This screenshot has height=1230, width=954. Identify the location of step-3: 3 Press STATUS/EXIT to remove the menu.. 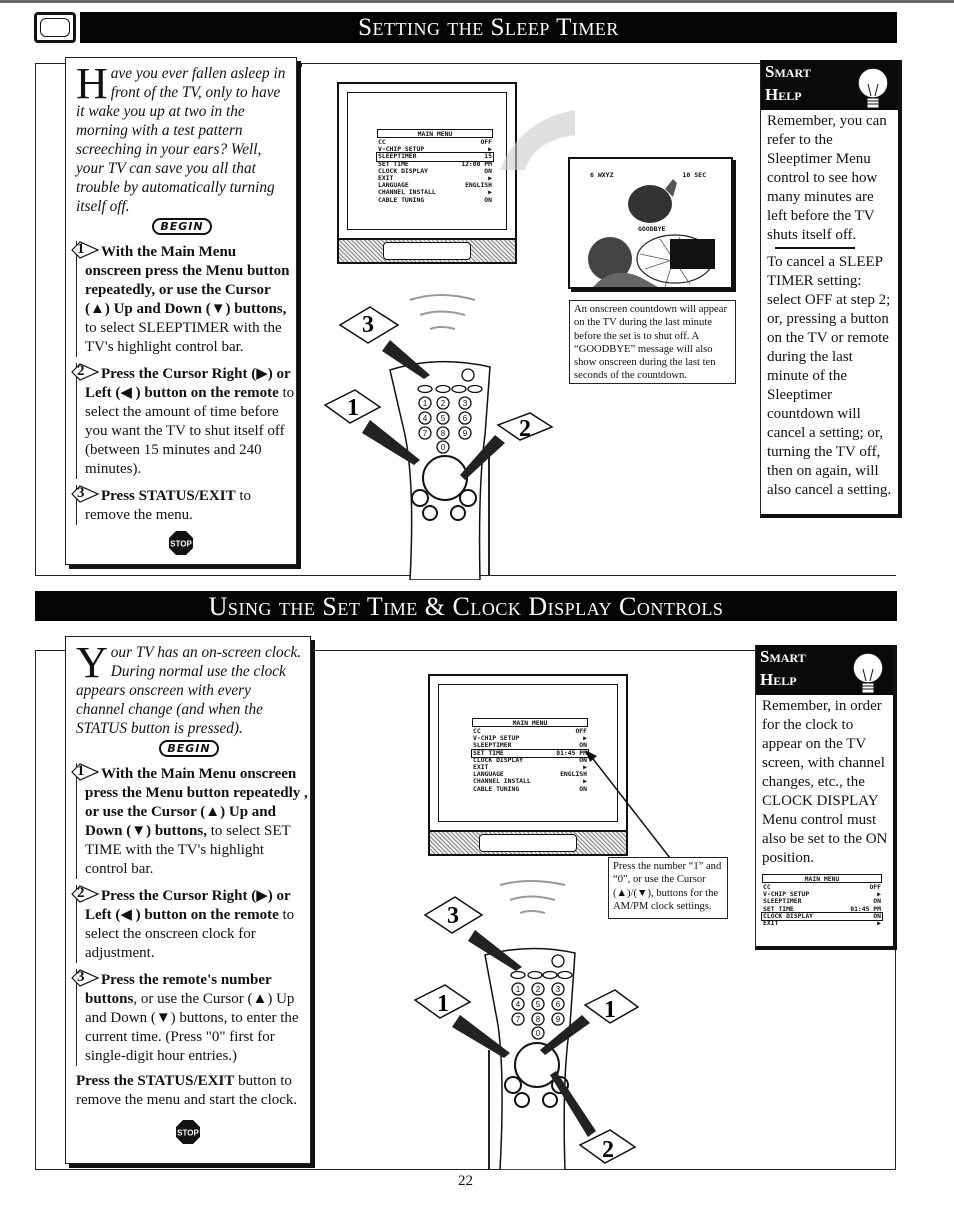
(181, 505).